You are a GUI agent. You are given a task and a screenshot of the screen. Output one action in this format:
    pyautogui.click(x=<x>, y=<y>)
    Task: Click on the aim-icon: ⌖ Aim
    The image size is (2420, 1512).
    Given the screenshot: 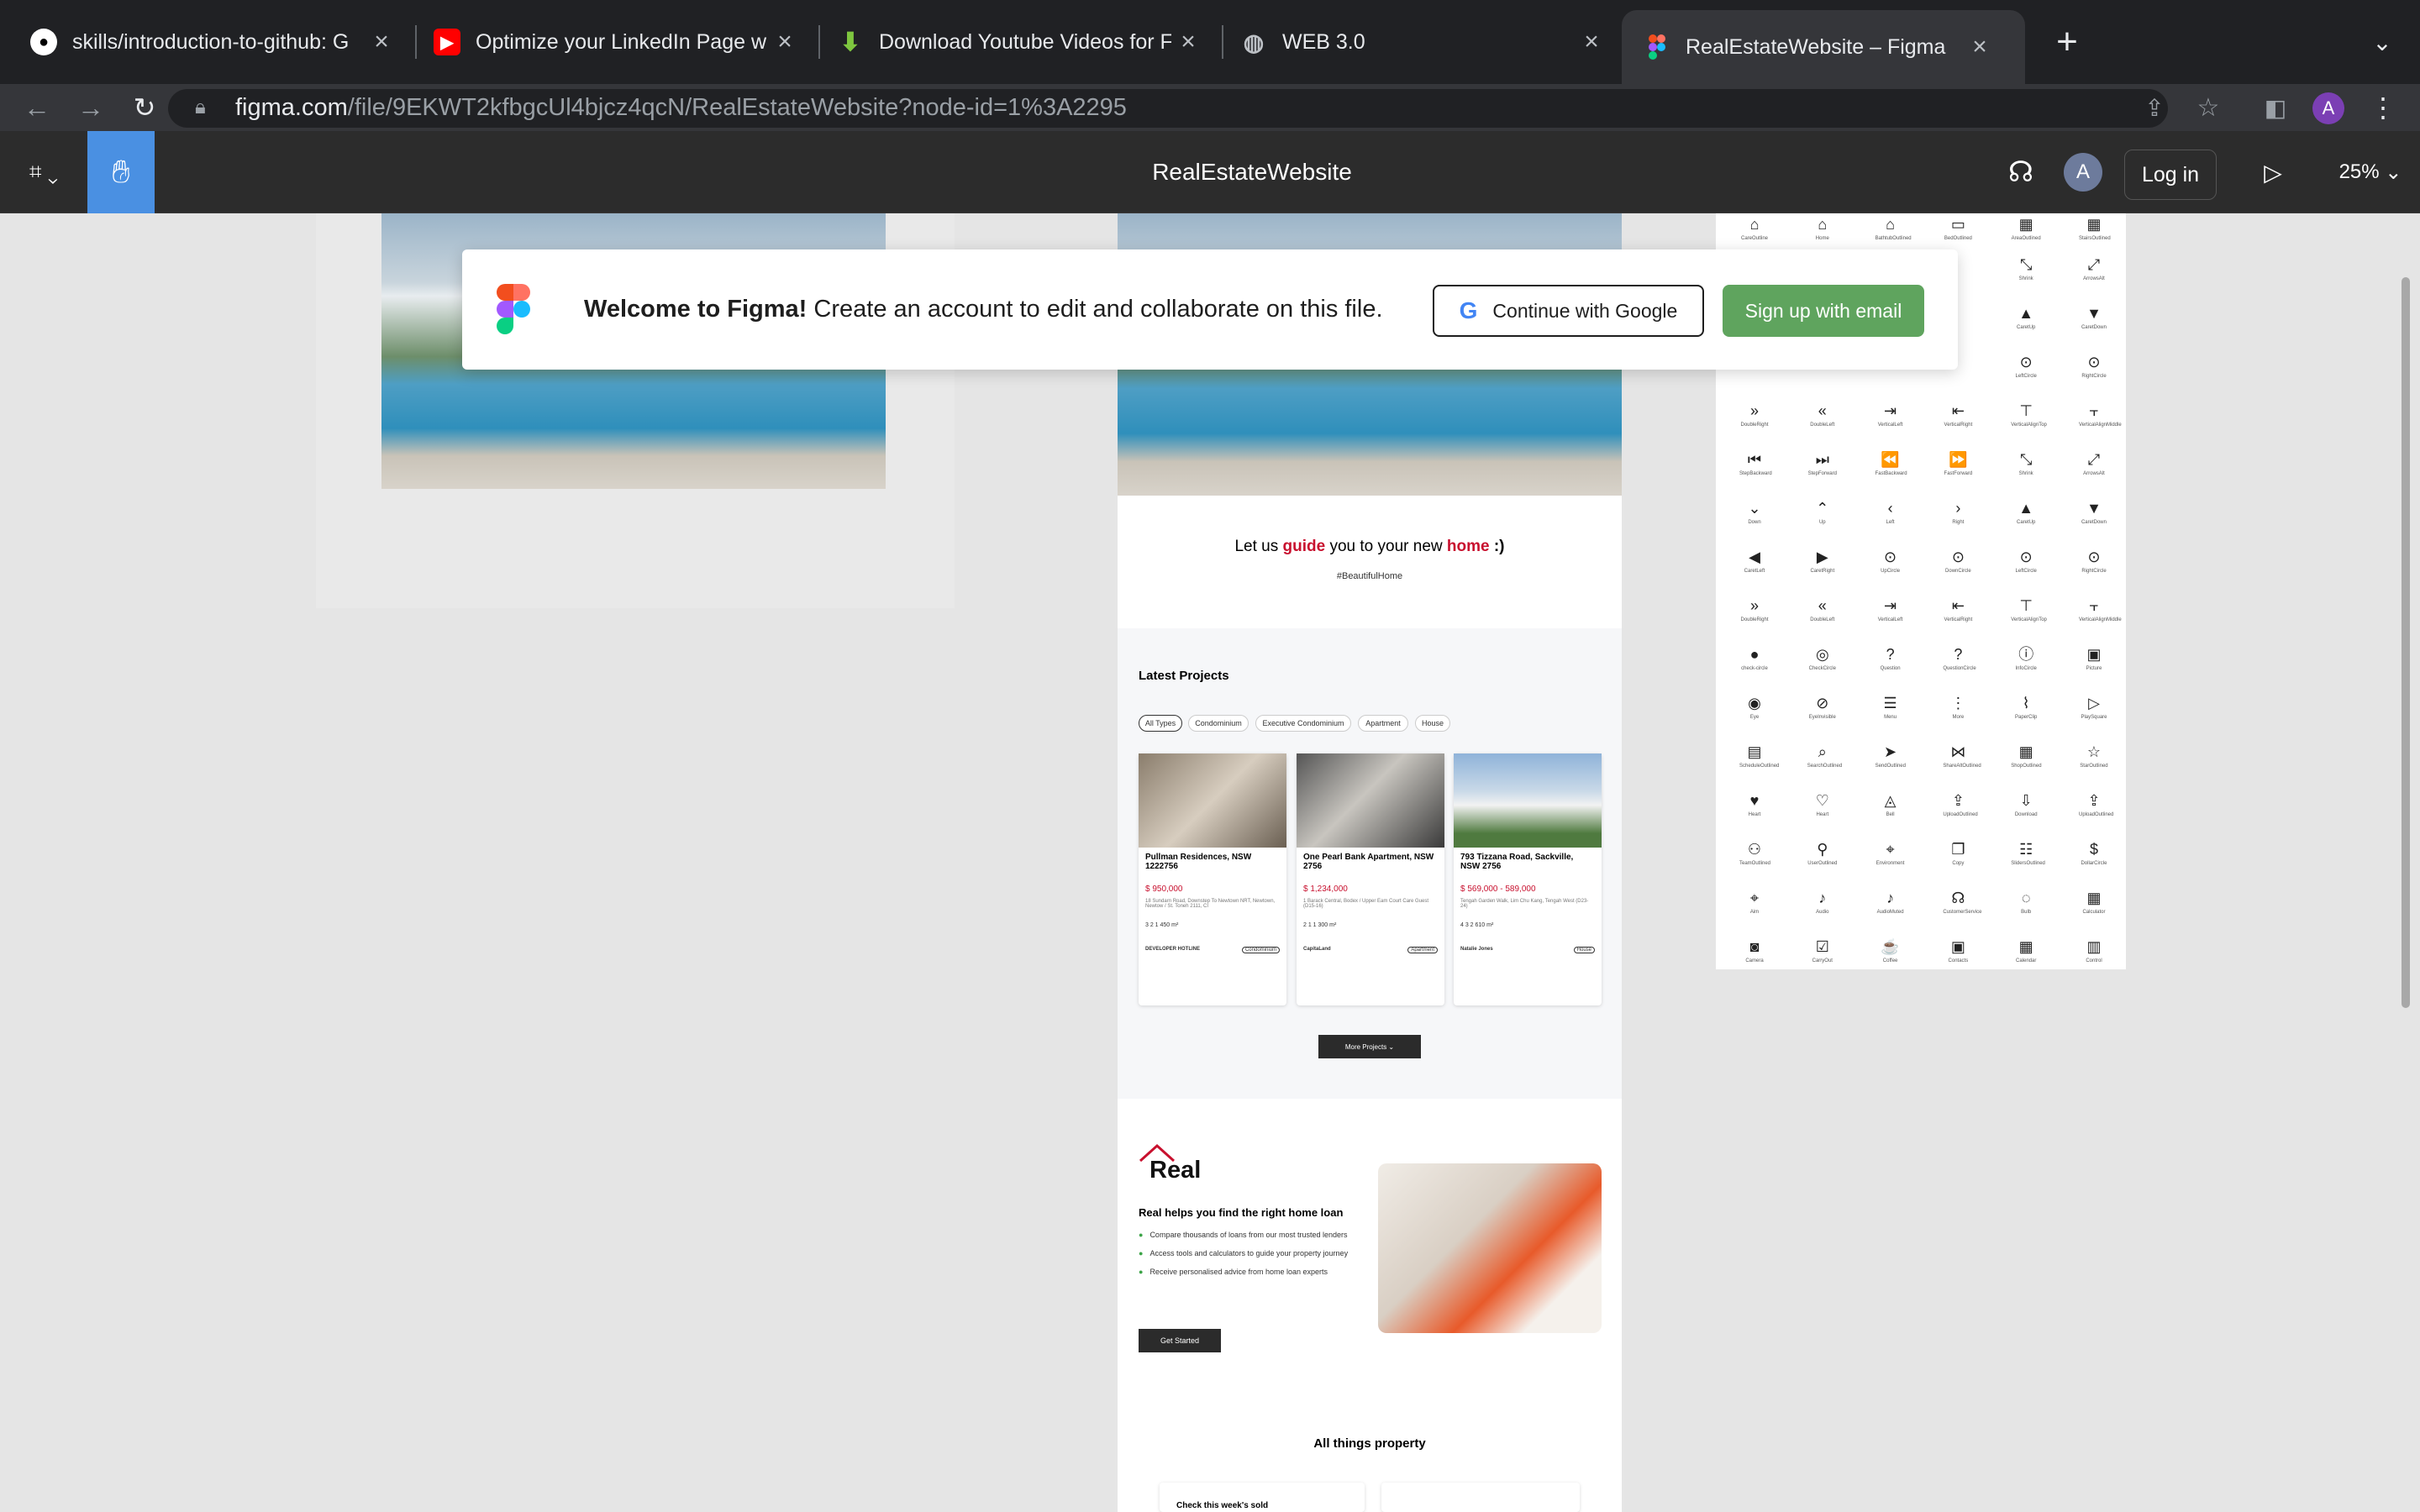 What is the action you would take?
    pyautogui.click(x=1754, y=902)
    